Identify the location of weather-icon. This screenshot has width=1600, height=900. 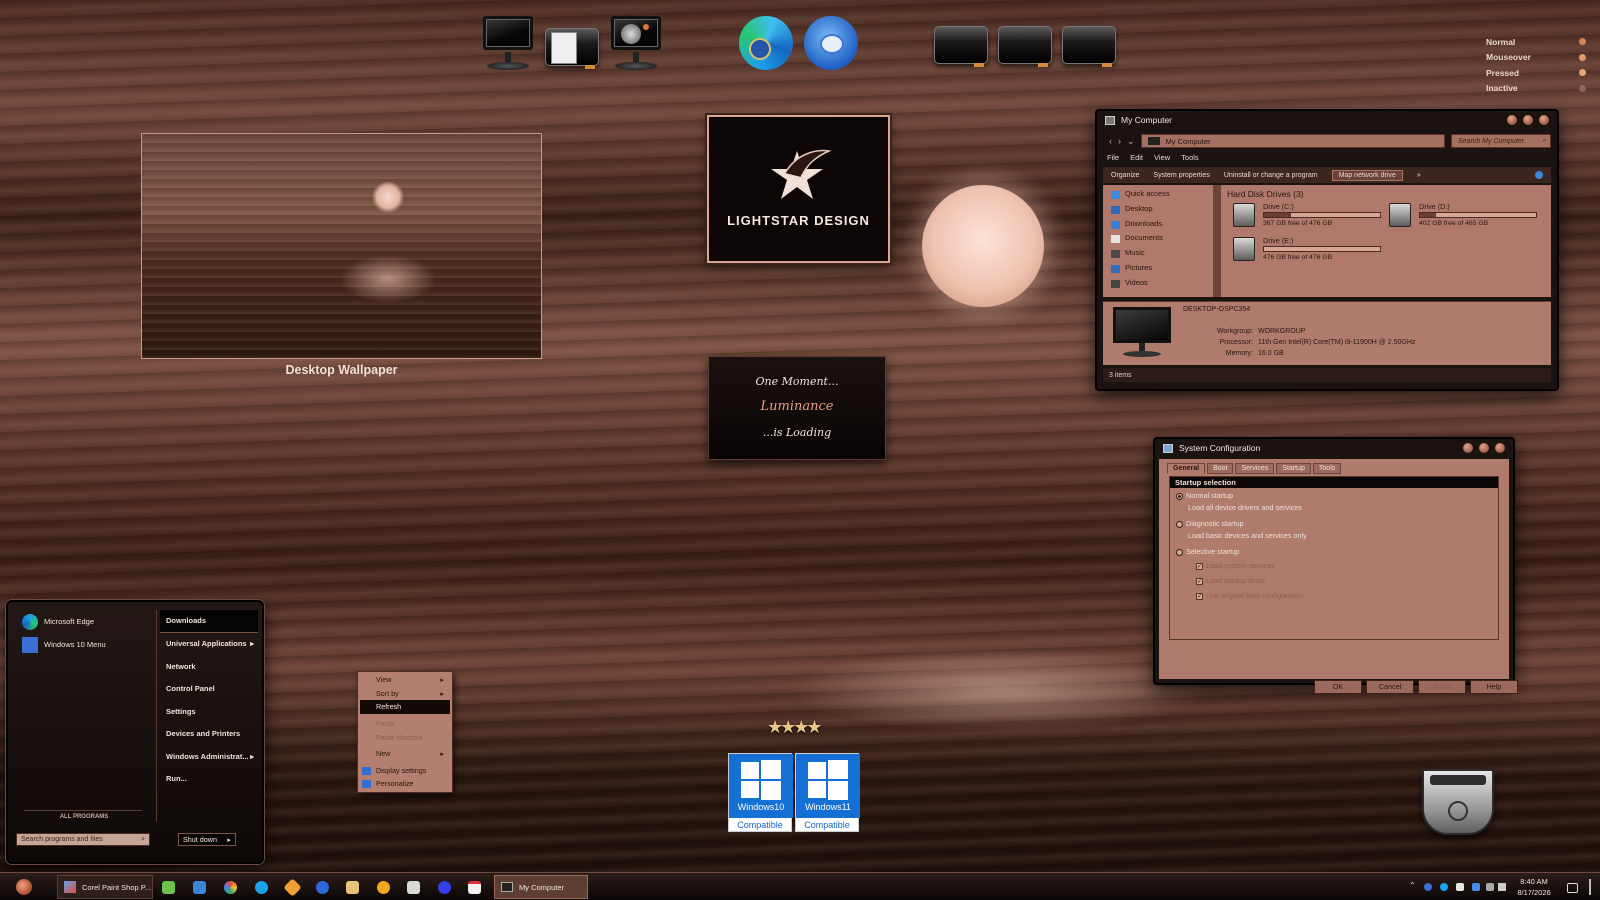
(383, 887).